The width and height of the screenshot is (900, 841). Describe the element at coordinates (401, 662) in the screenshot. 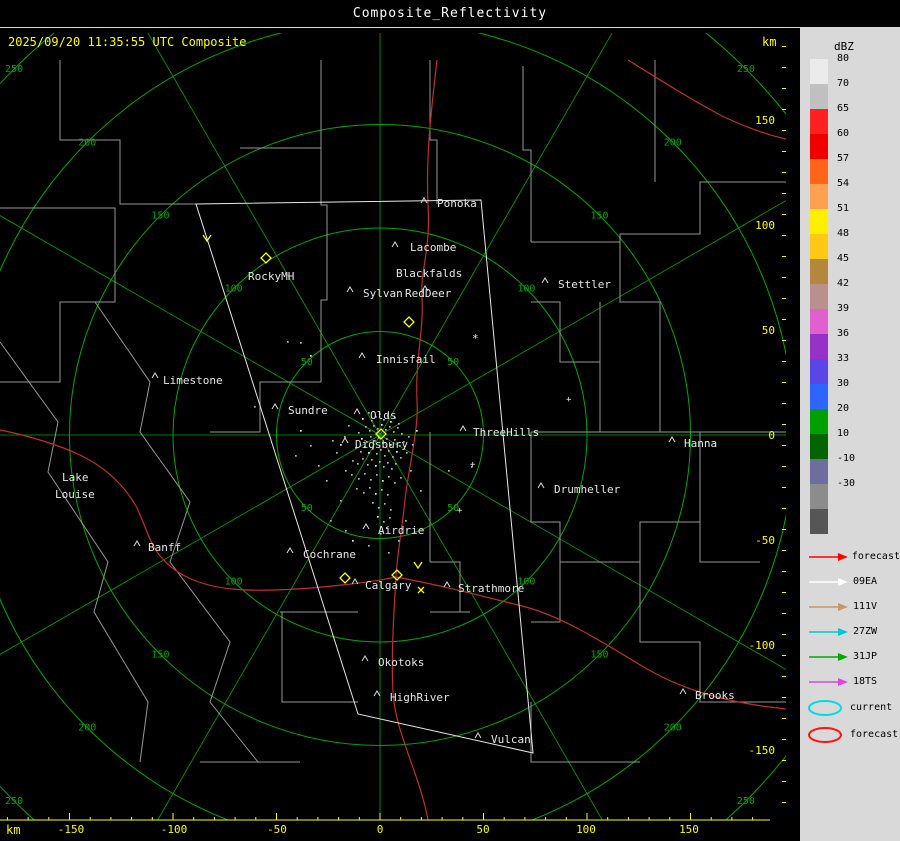

I see `city-label: Okotoks` at that location.